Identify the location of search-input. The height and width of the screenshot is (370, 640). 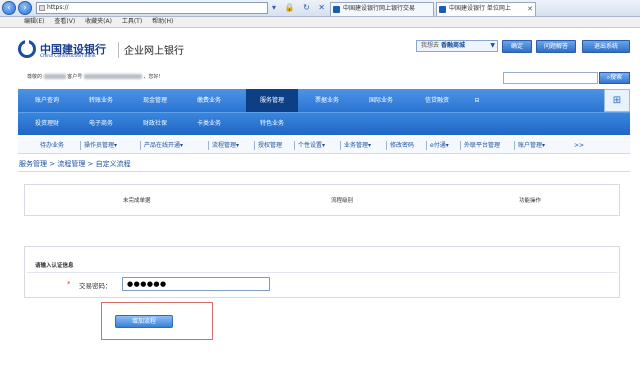
(550, 78).